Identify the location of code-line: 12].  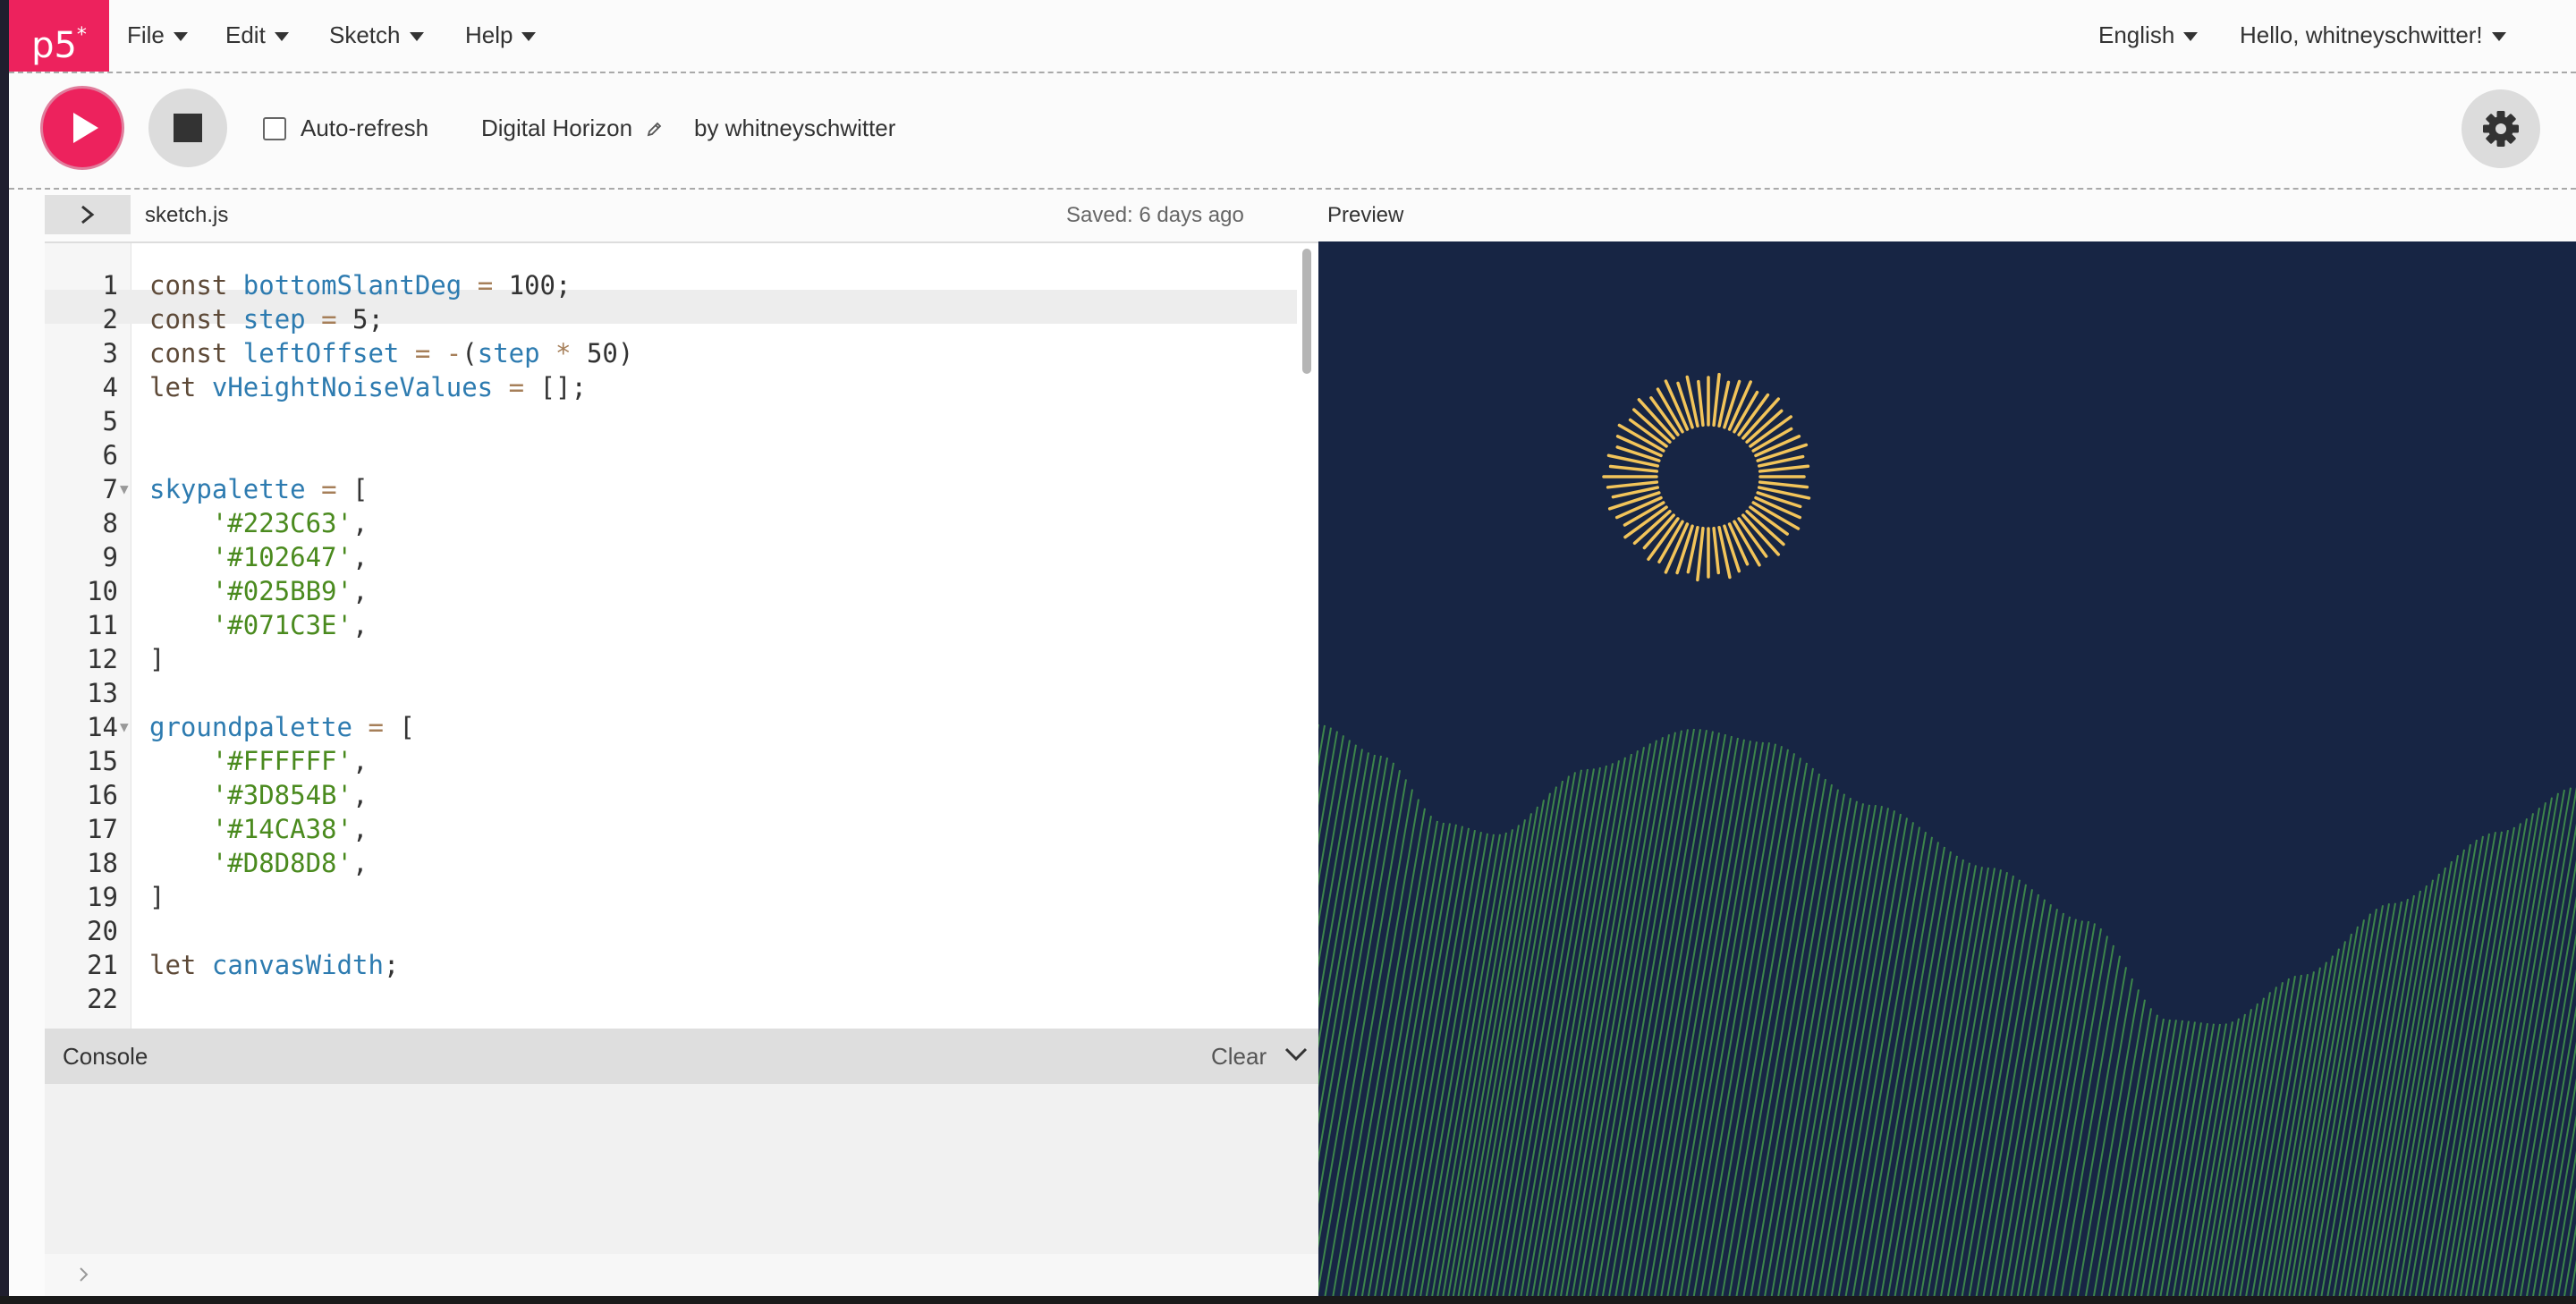
(671, 659).